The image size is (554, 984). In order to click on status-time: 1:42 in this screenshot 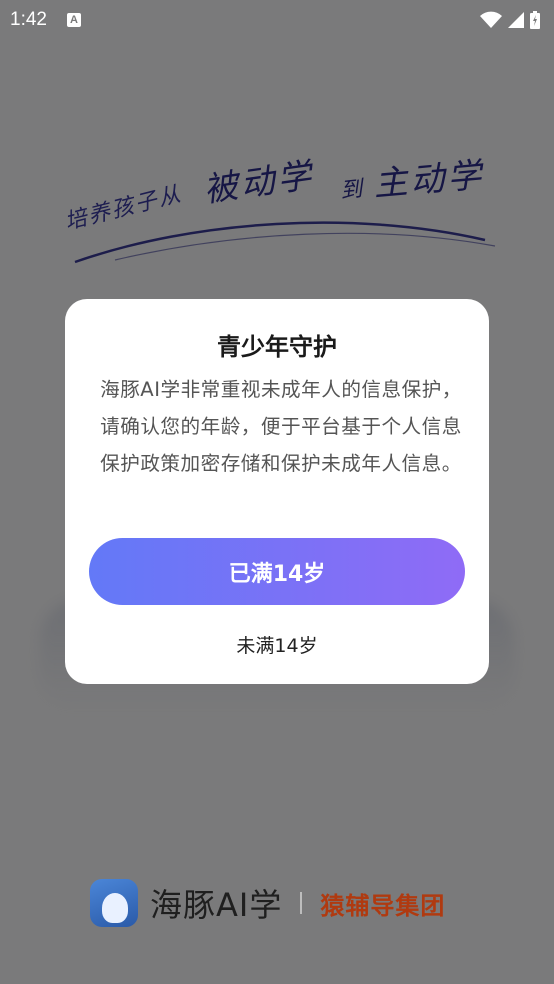, I will do `click(28, 19)`.